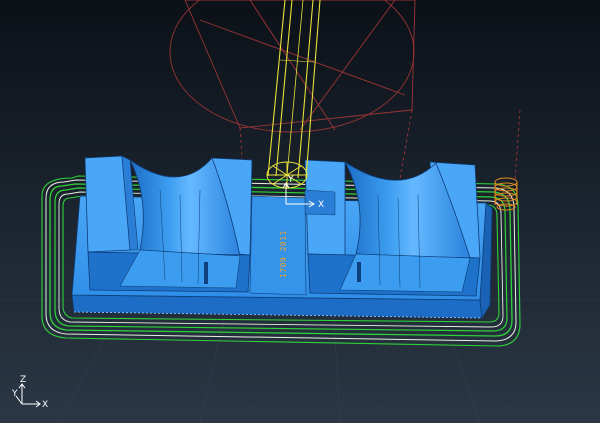 This screenshot has width=600, height=423. Describe the element at coordinates (283, 254) in the screenshot. I see `engraved-text: 1709 2011` at that location.